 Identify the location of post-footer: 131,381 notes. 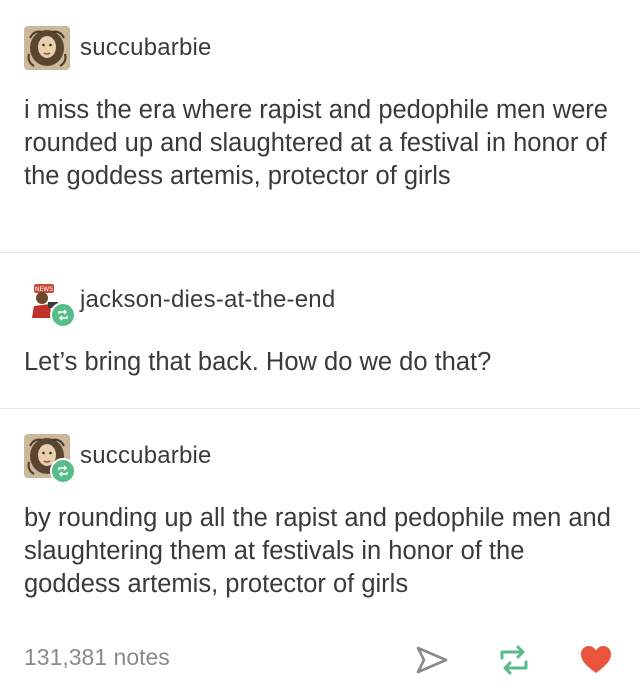
(320, 658).